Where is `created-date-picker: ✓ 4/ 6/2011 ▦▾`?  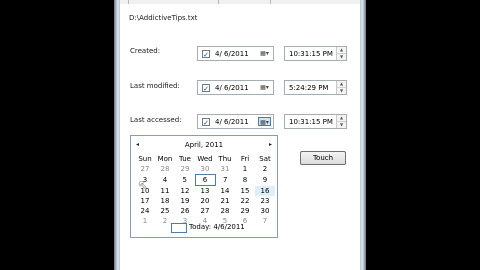 created-date-picker: ✓ 4/ 6/2011 ▦▾ is located at coordinates (235, 53).